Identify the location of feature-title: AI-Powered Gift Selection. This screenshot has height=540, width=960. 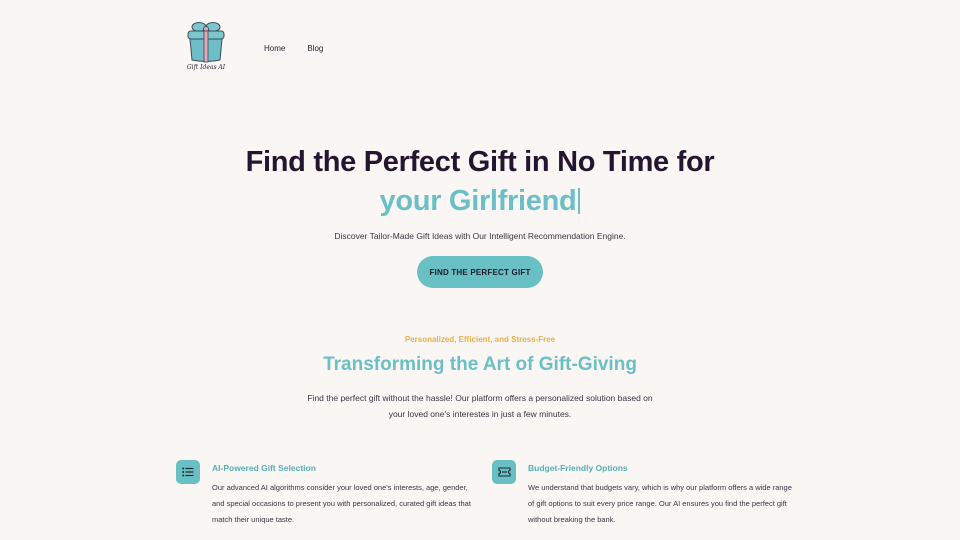
(264, 468).